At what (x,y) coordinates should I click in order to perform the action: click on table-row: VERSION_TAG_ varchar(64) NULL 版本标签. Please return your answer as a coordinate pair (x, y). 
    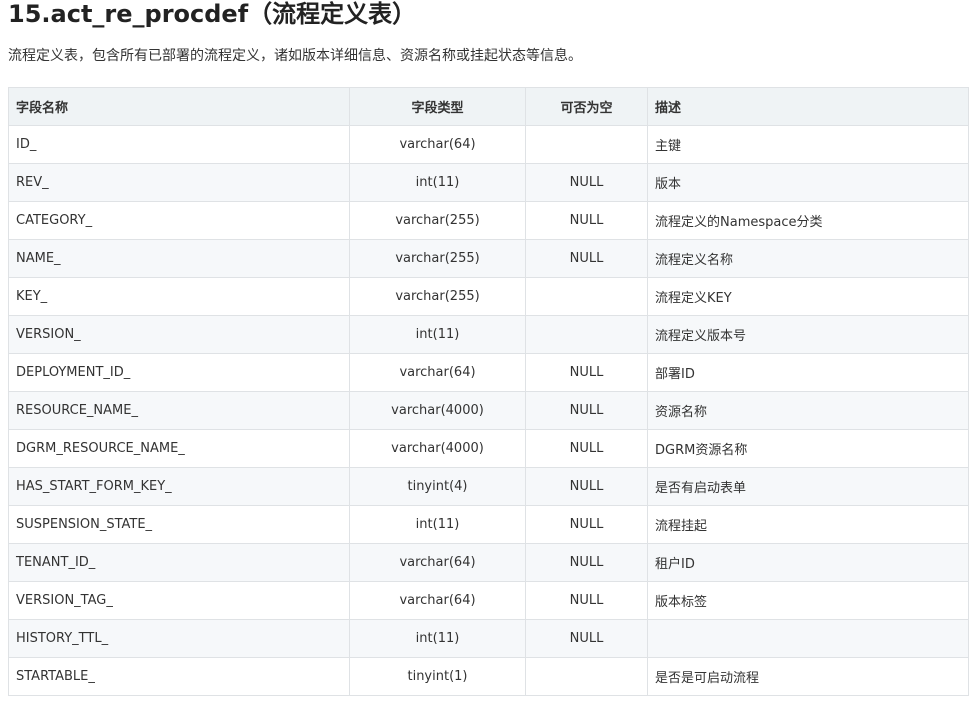
    Looking at the image, I should click on (488, 600).